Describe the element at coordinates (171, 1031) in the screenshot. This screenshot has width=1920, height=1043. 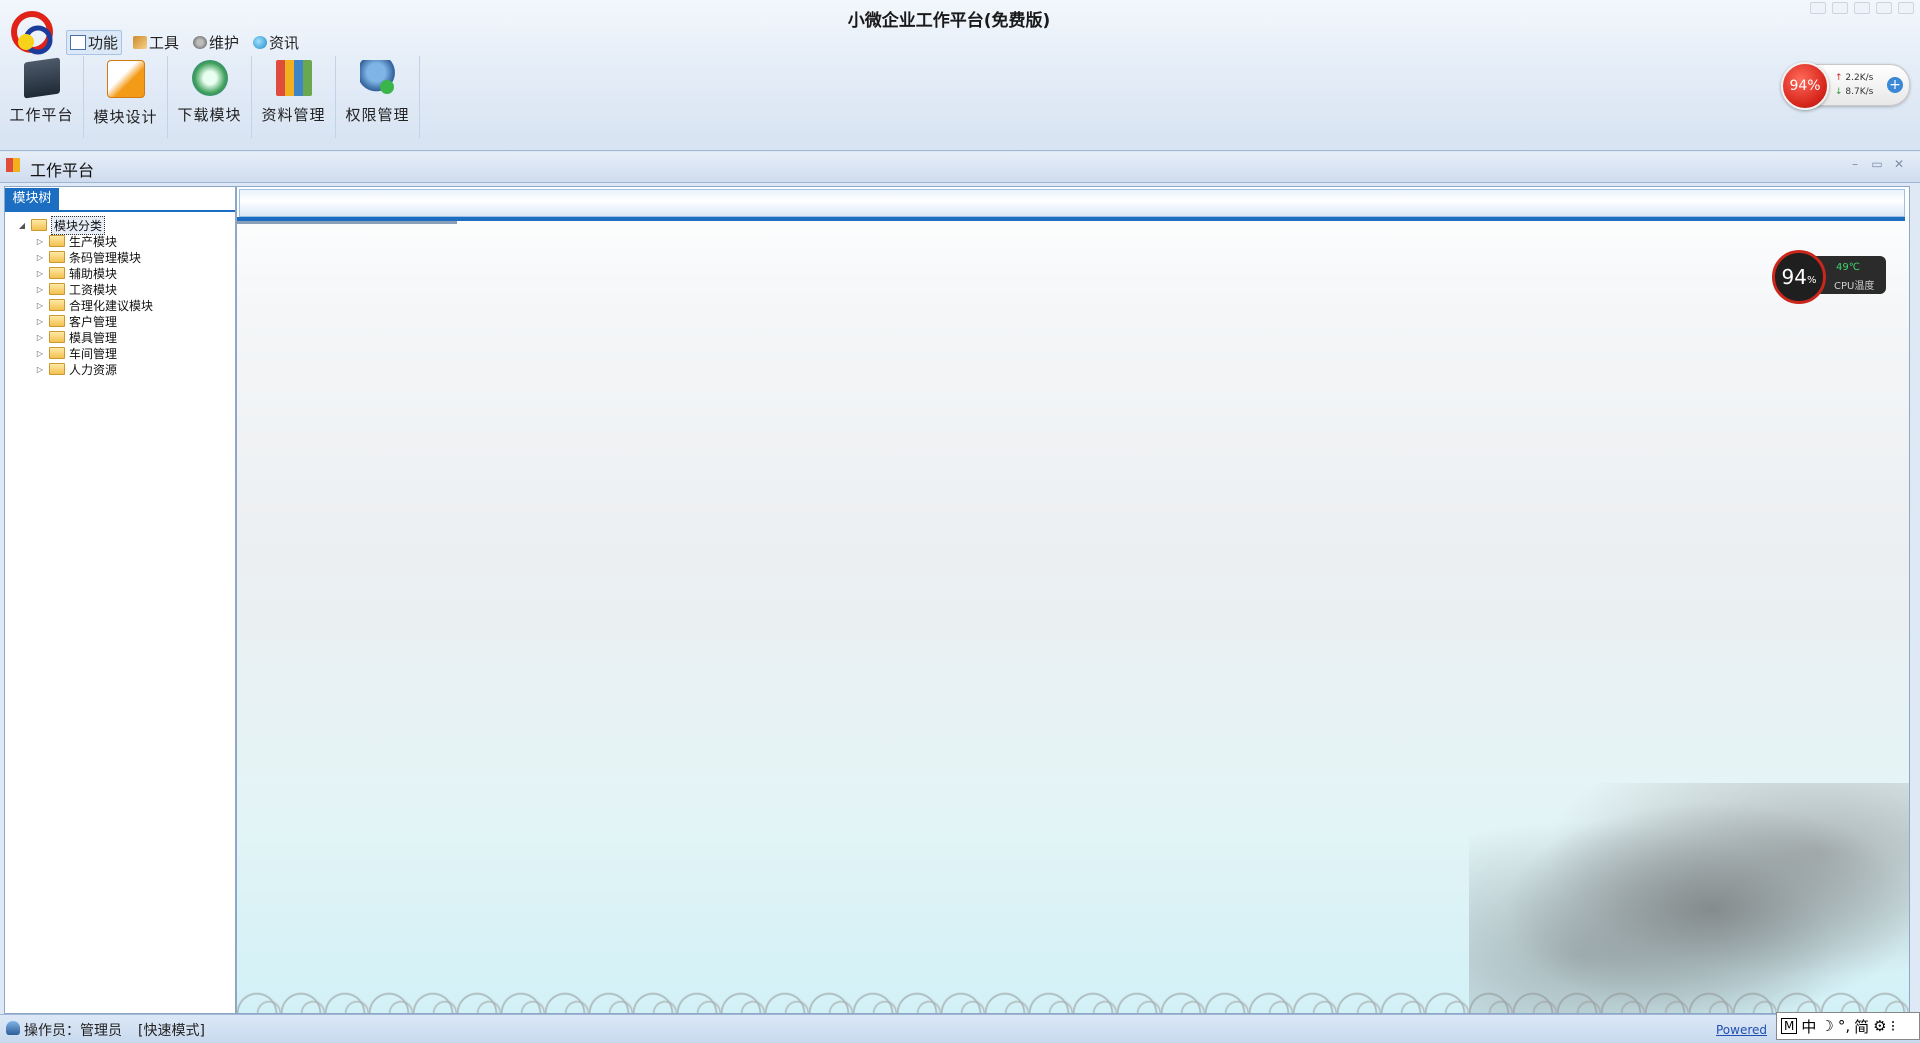
I see `mode-text: [快速模式]` at that location.